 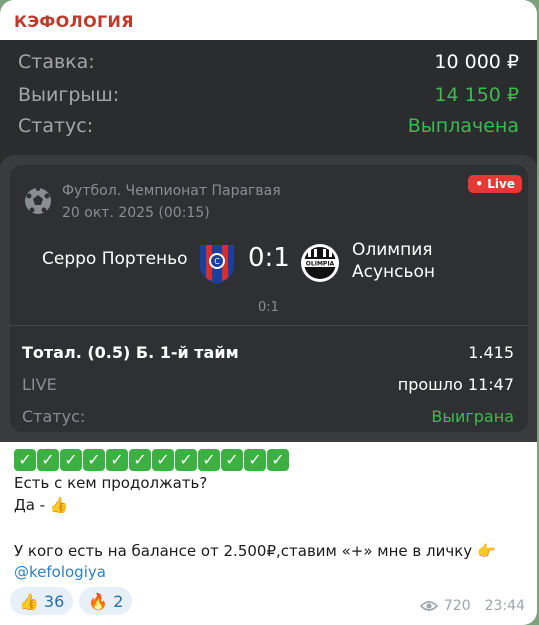 What do you see at coordinates (60, 572) in the screenshot?
I see `channel-link: @kefologiya` at bounding box center [60, 572].